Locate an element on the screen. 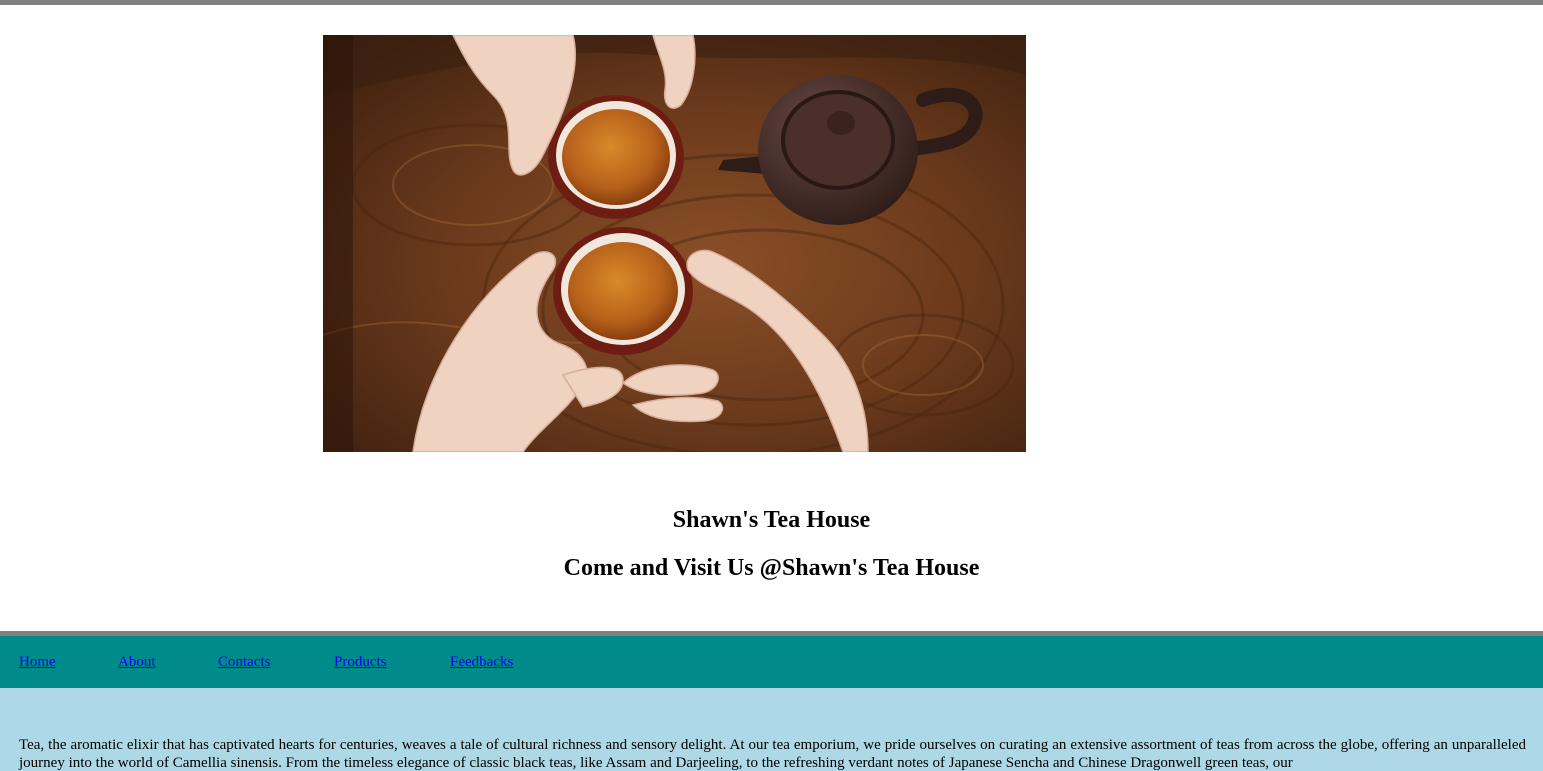 The height and width of the screenshot is (771, 1543). page-title: Shawn's Tea House is located at coordinates (771, 520).